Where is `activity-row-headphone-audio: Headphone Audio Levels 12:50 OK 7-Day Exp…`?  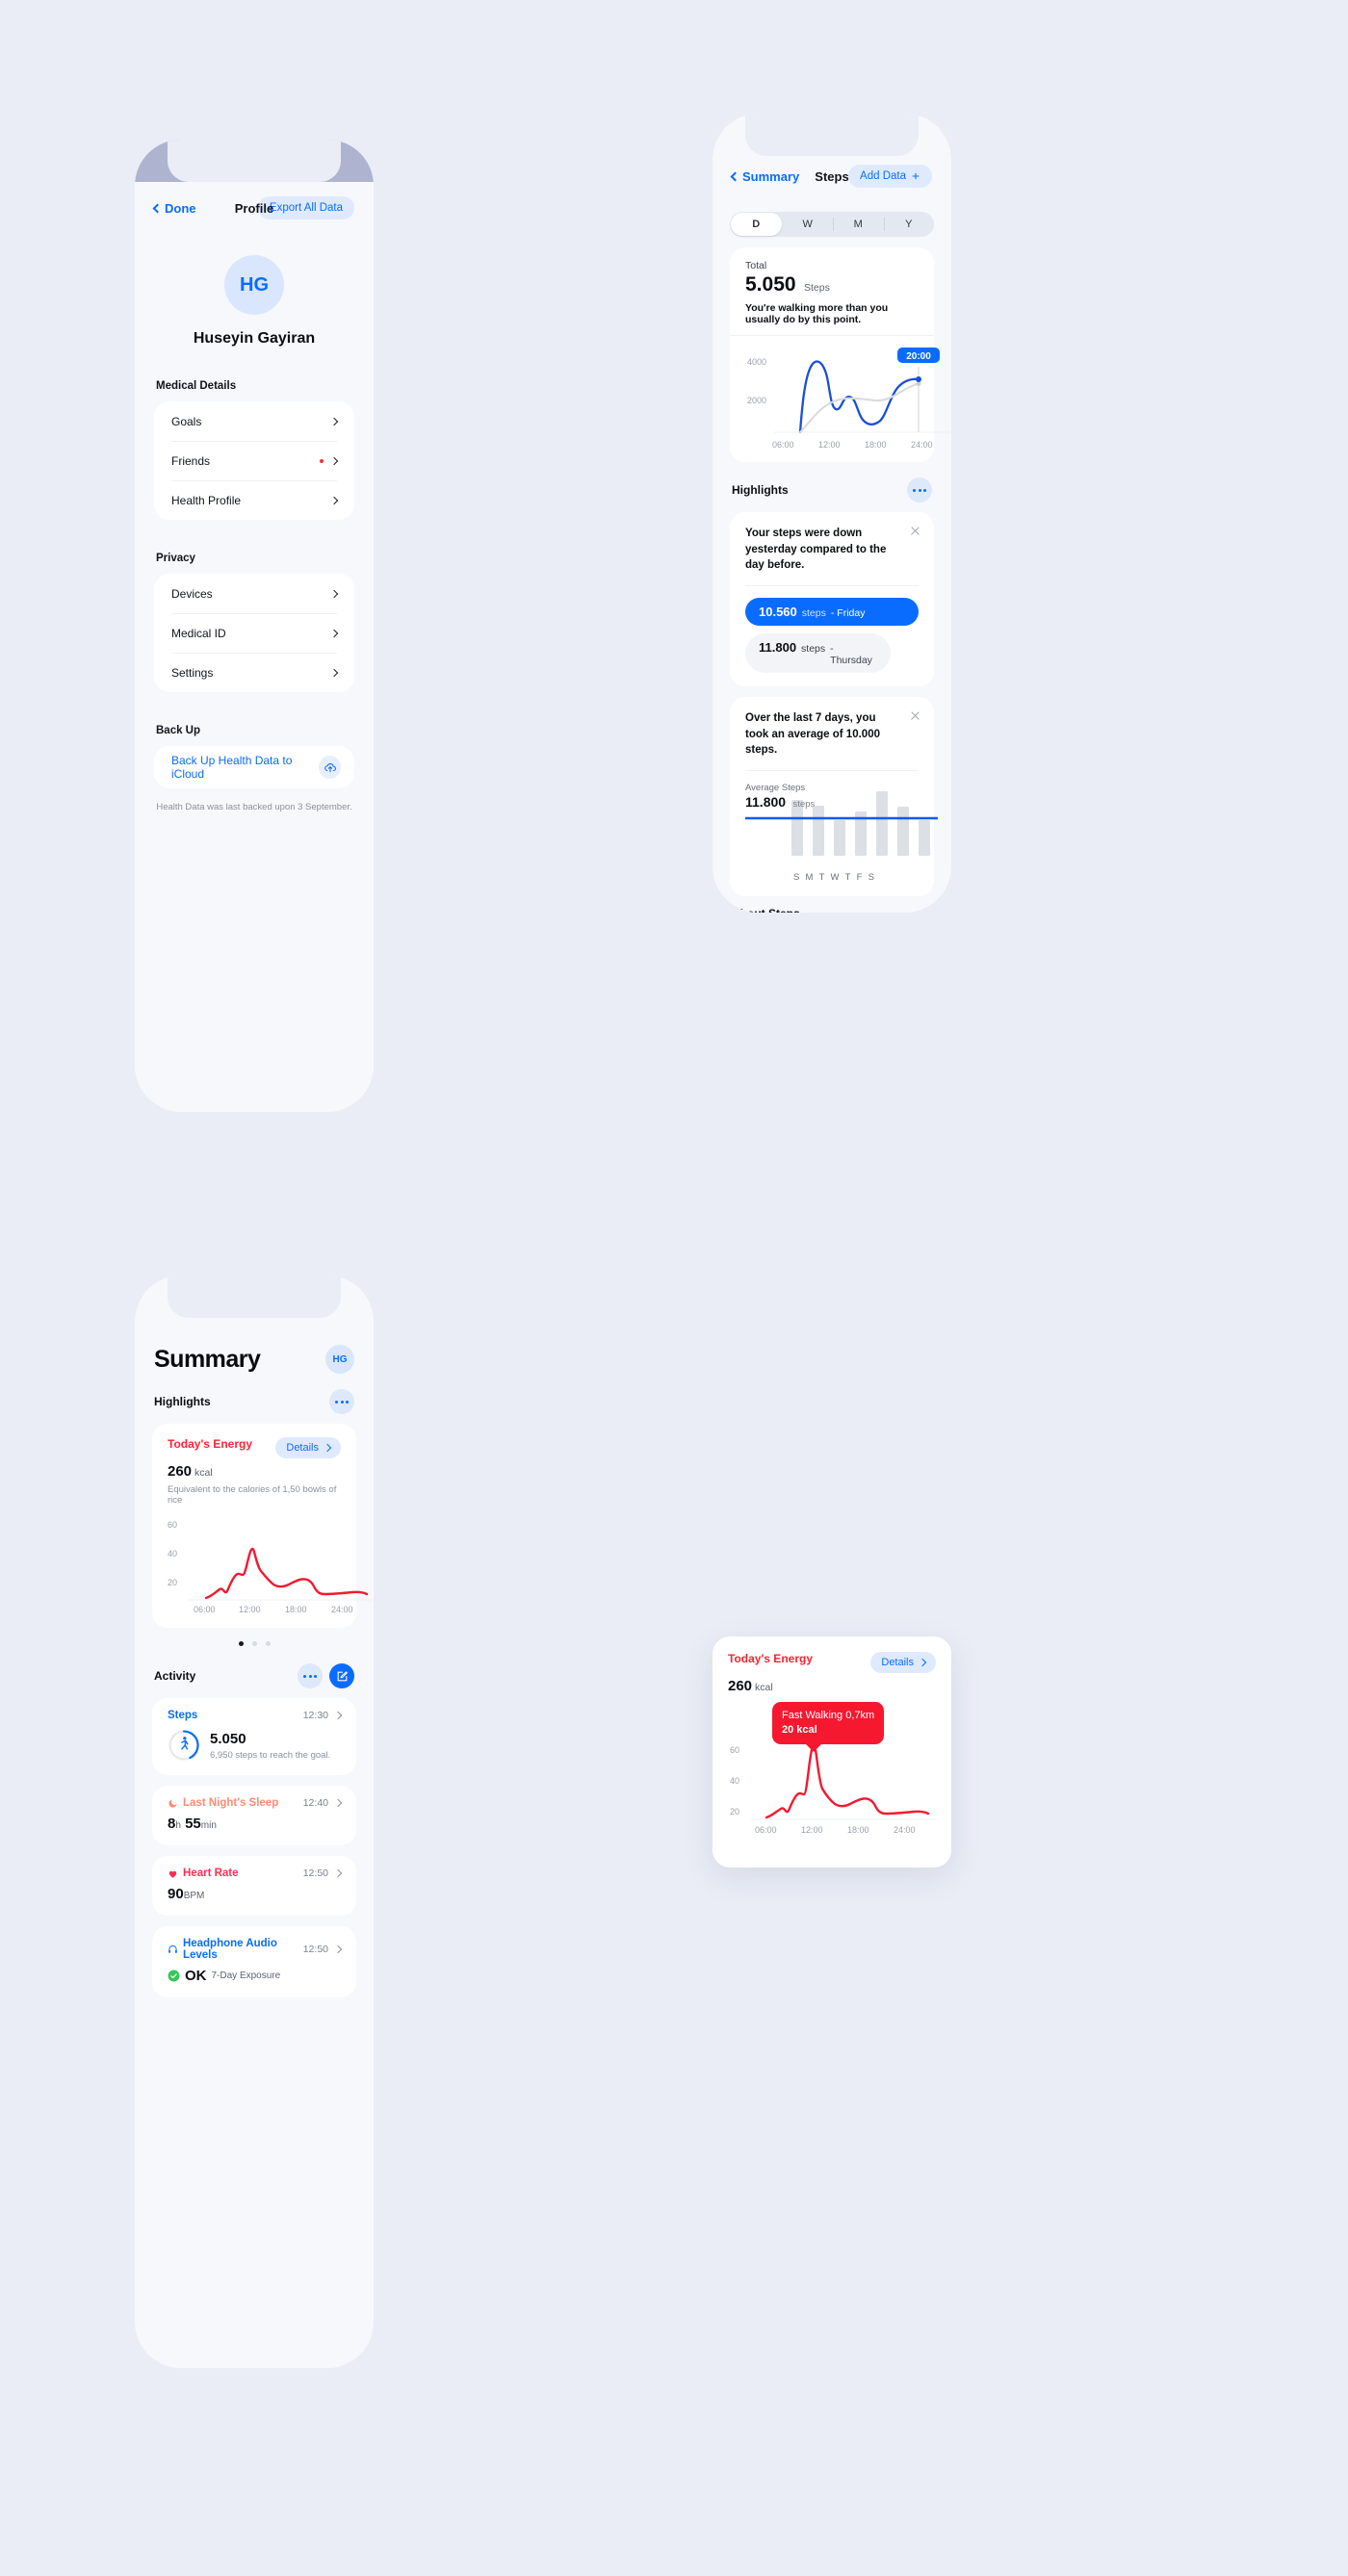 activity-row-headphone-audio: Headphone Audio Levels 12:50 OK 7-Day Exp… is located at coordinates (254, 1962).